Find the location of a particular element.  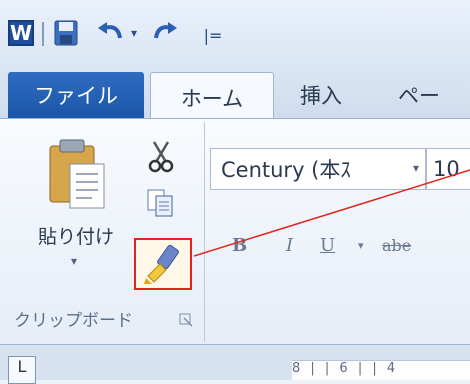

italic-button: I is located at coordinates (289, 245).